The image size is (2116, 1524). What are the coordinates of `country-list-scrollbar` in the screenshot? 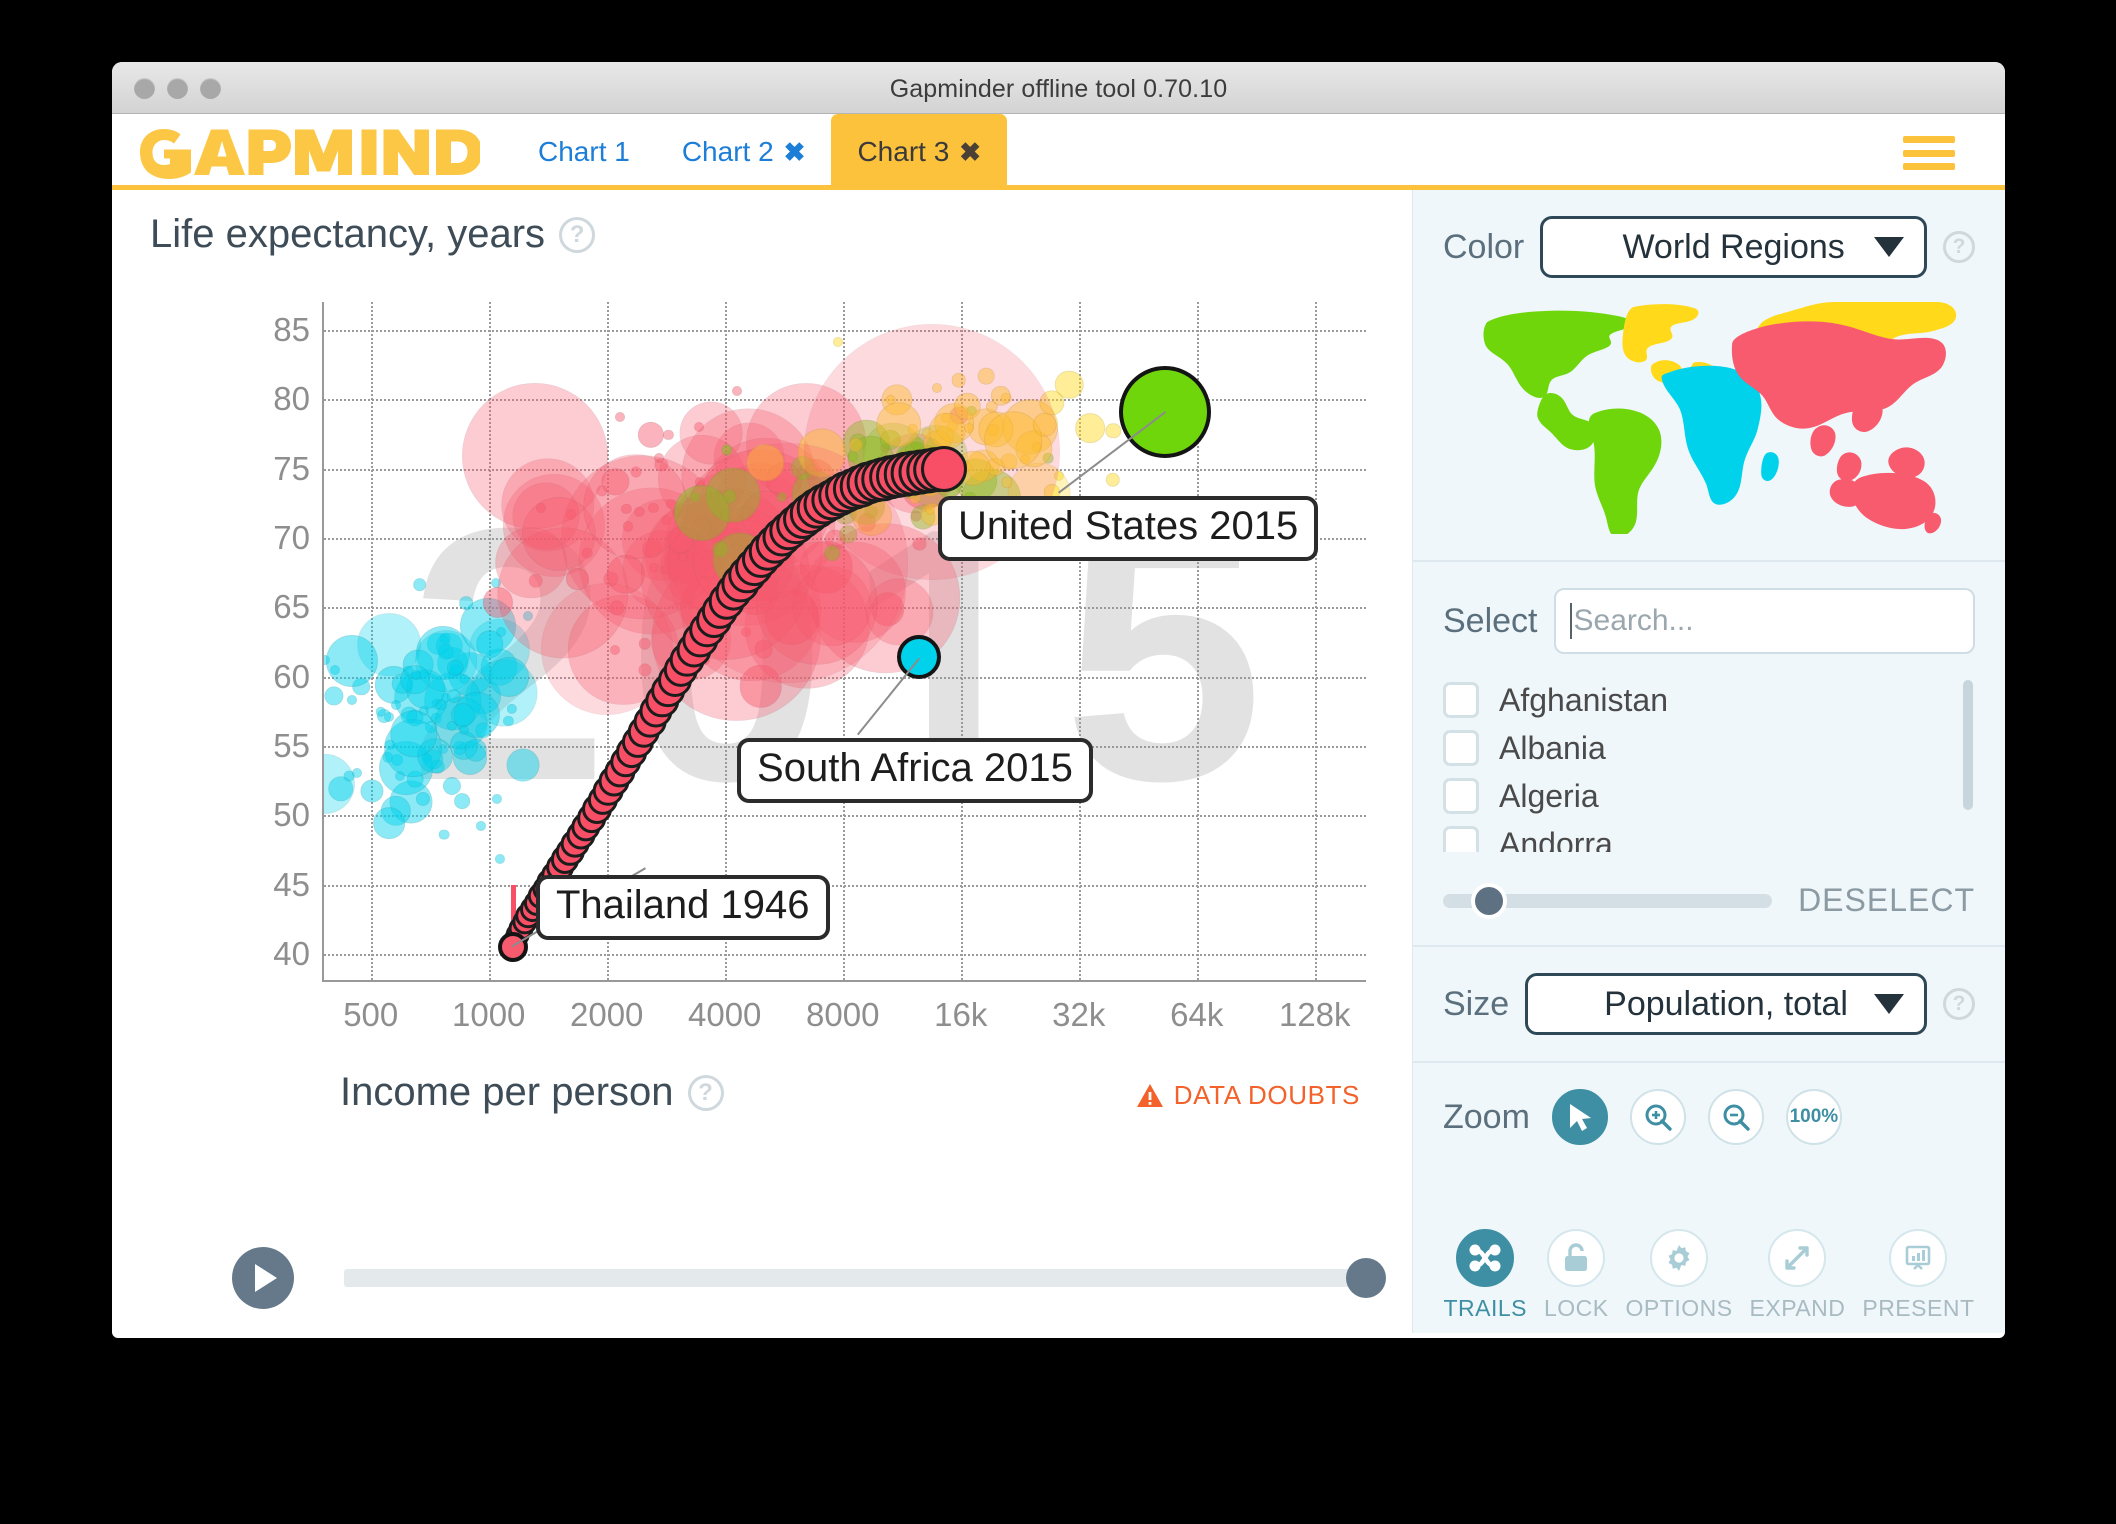 It's located at (1968, 766).